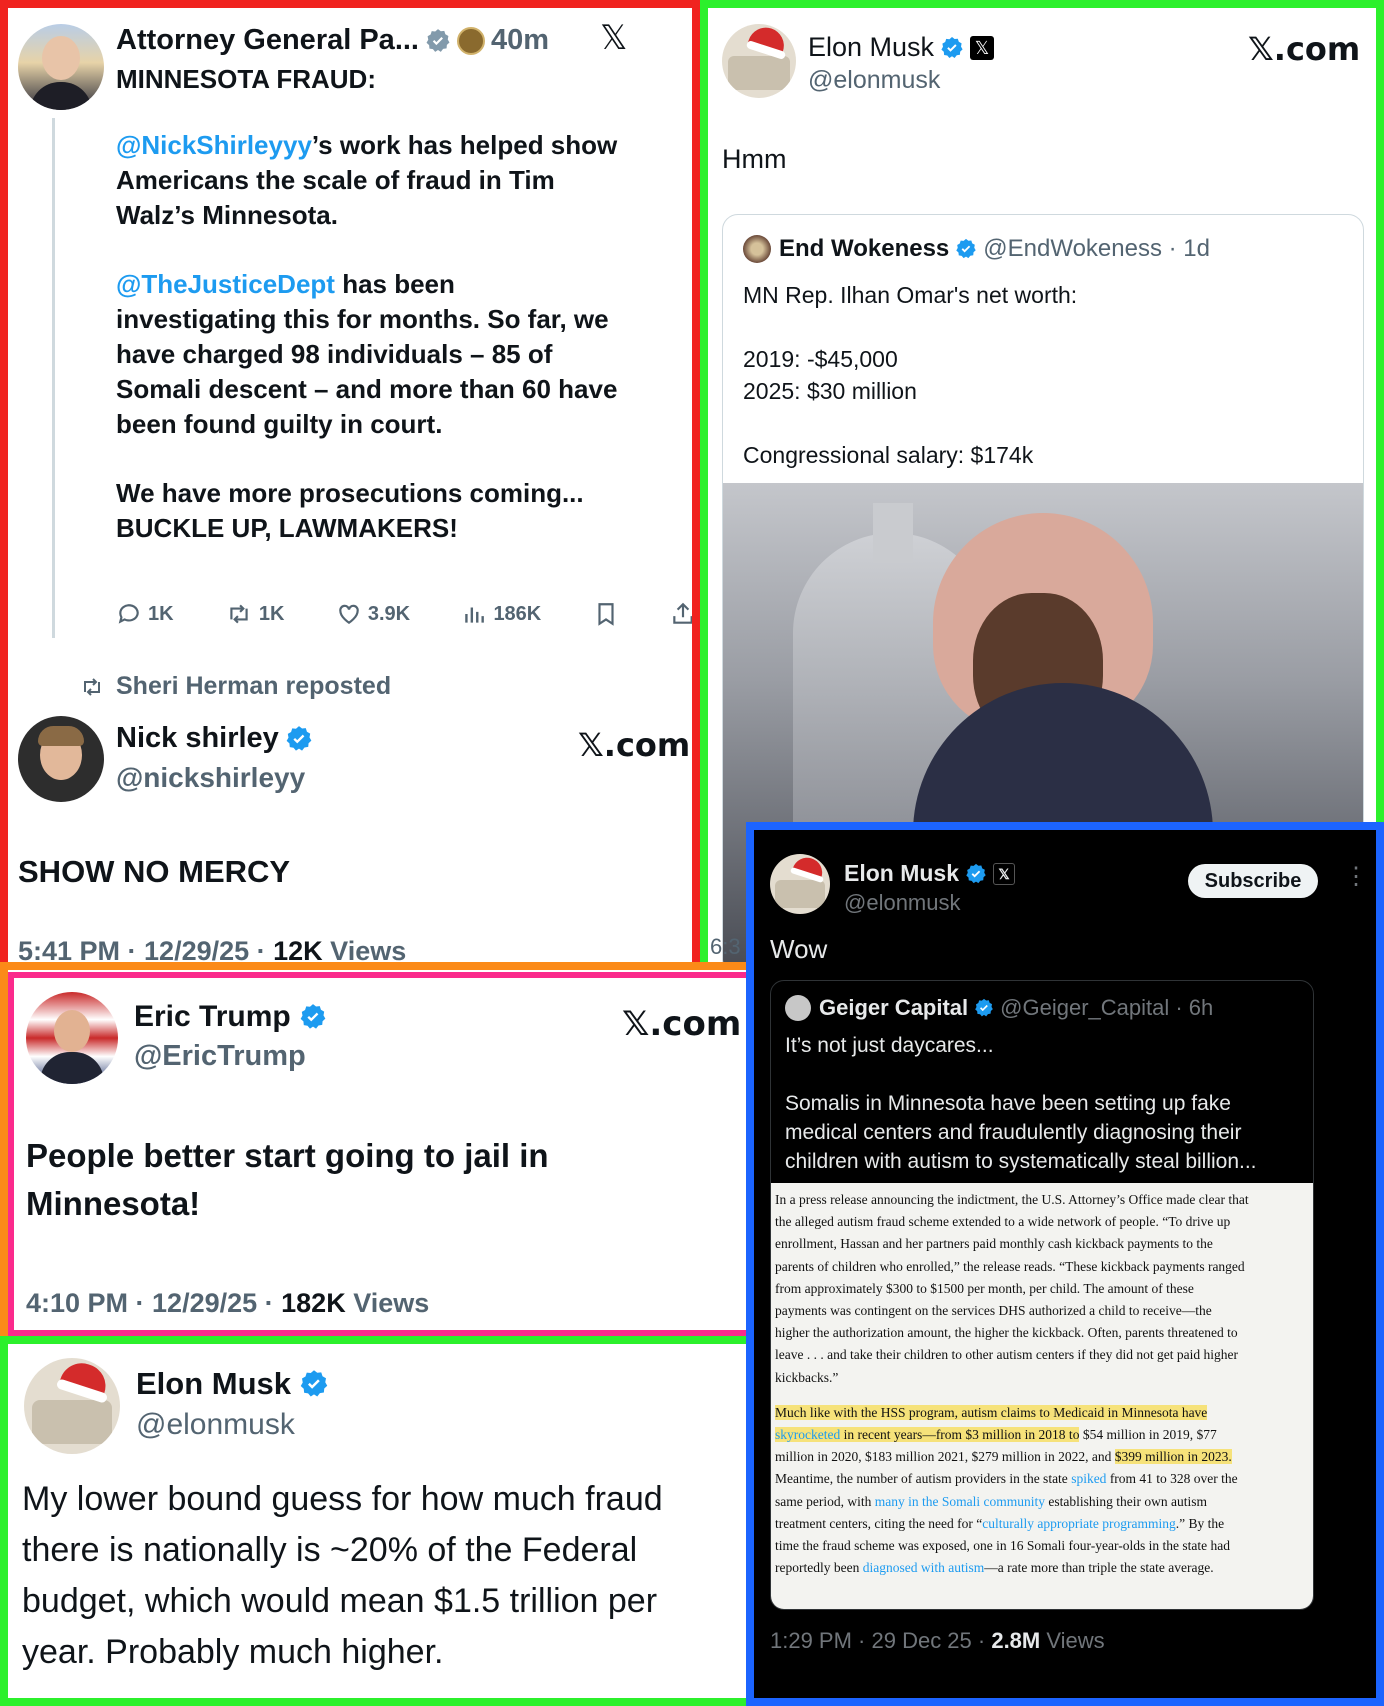 Image resolution: width=1384 pixels, height=1706 pixels. I want to click on article-text: $54 million in 2019, $77, so click(1148, 1435).